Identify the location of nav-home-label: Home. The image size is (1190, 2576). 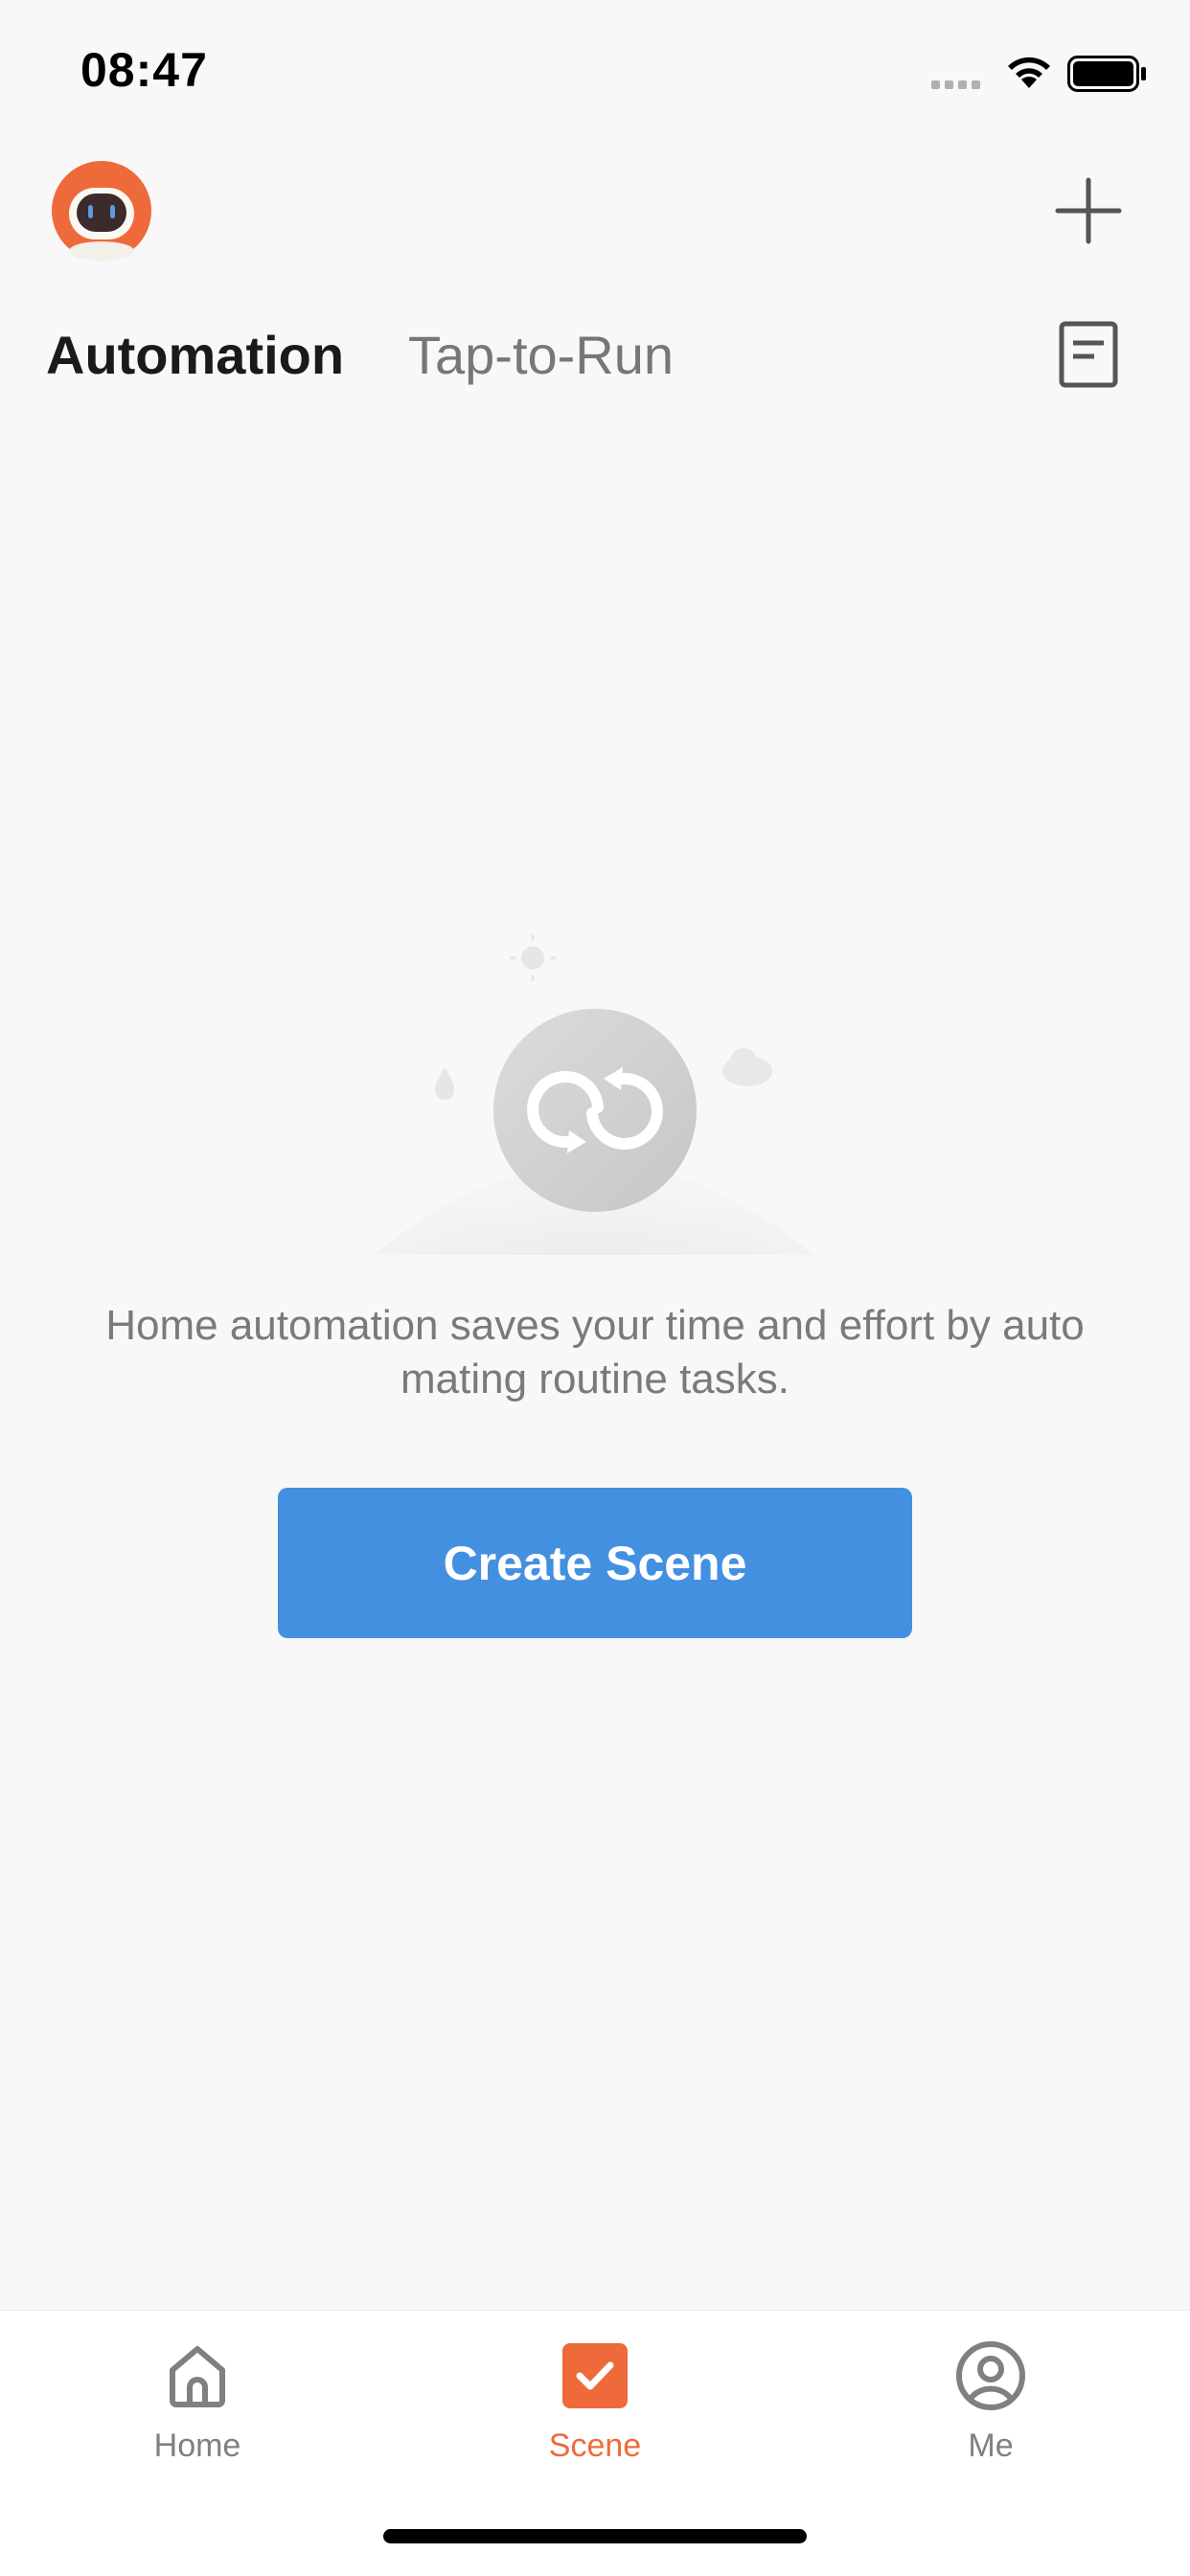
(197, 2446).